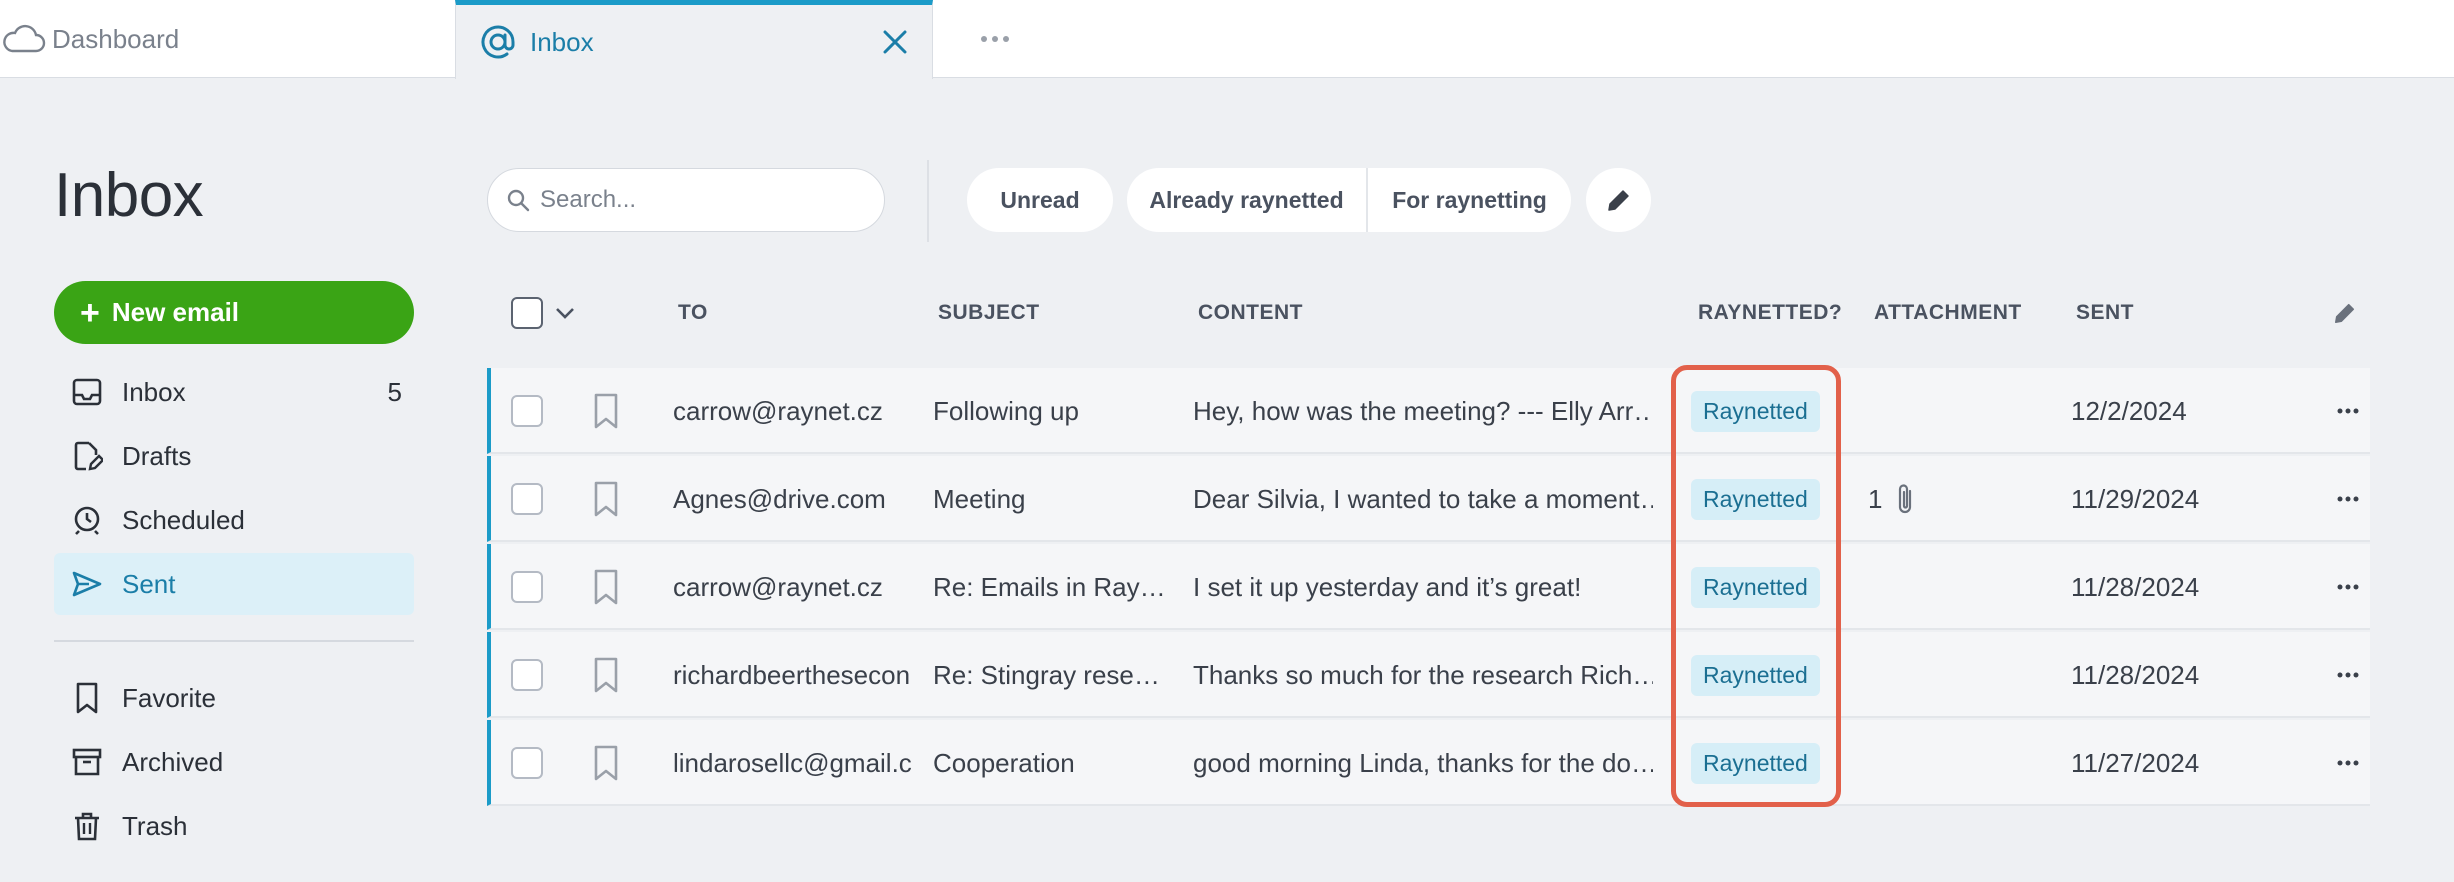  Describe the element at coordinates (169, 697) in the screenshot. I see `sidebar-item-label: Favorite` at that location.